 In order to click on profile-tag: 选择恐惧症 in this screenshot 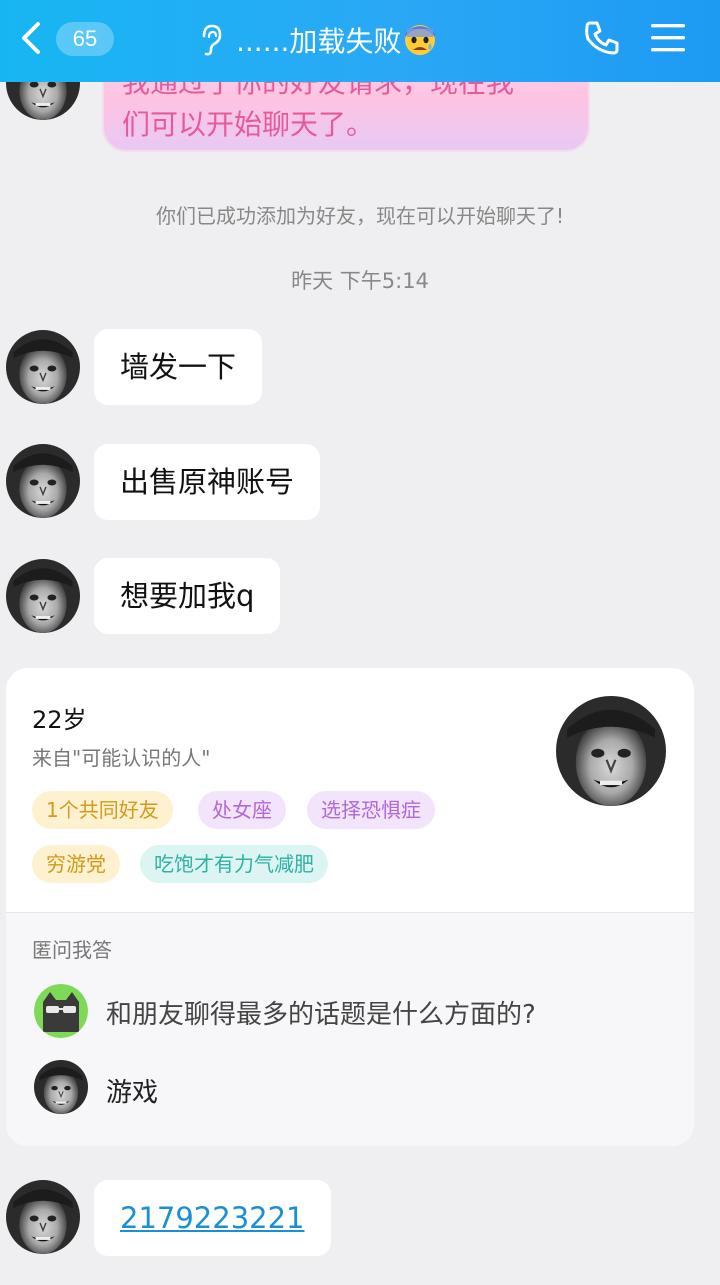, I will do `click(371, 810)`.